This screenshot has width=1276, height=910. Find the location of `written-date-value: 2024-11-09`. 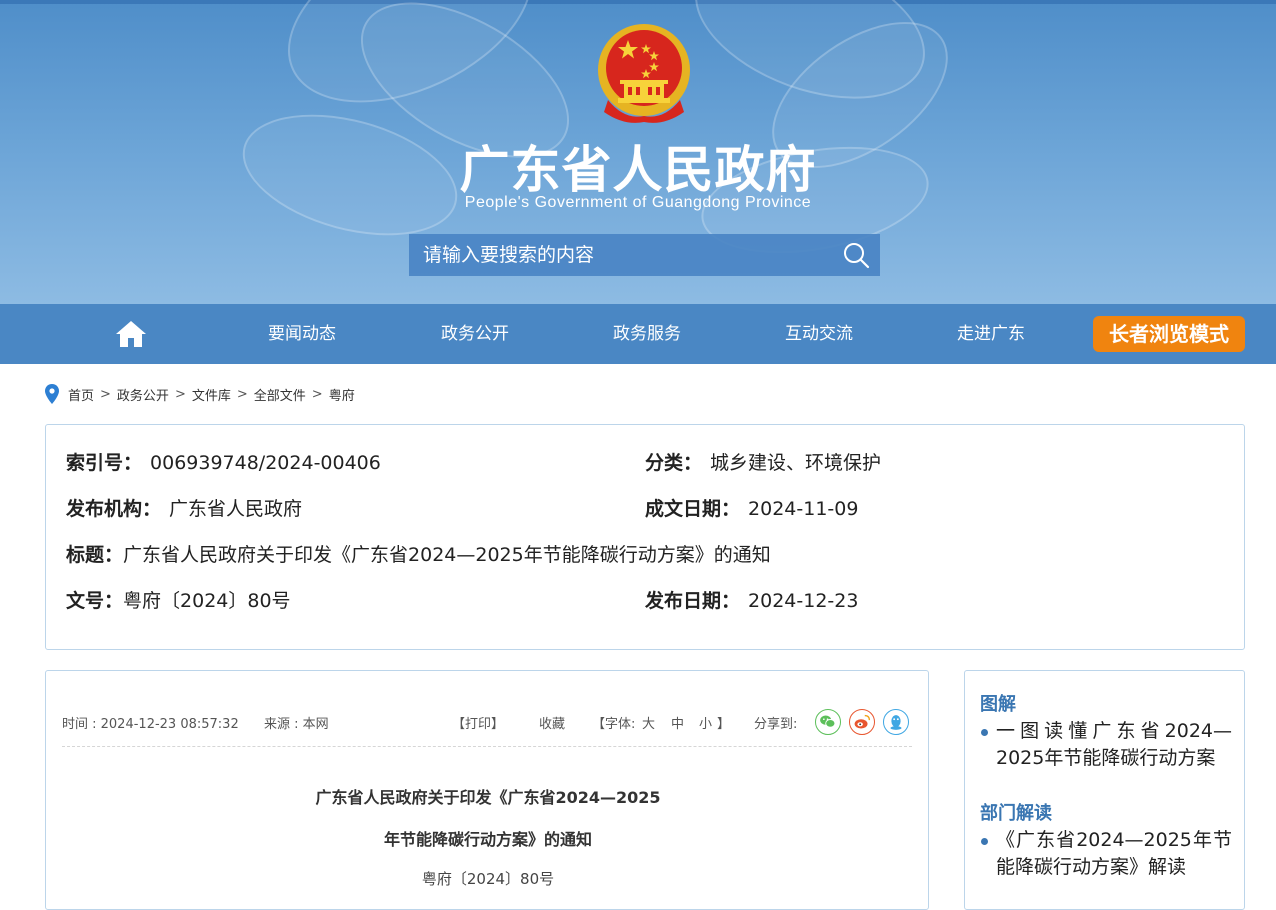

written-date-value: 2024-11-09 is located at coordinates (803, 509).